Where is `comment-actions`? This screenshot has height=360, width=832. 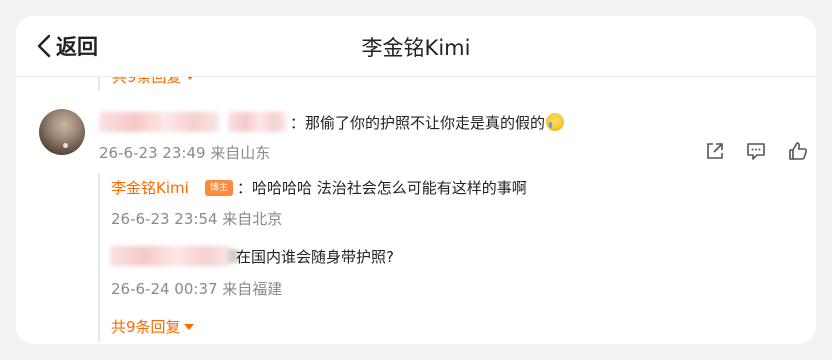
comment-actions is located at coordinates (756, 152).